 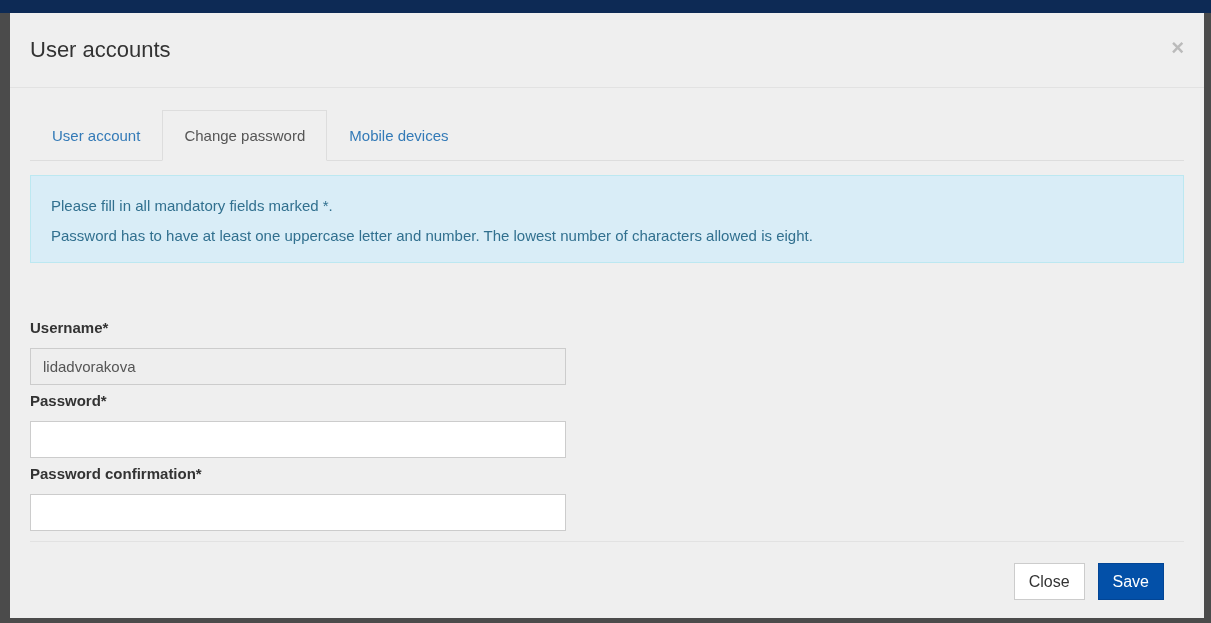 What do you see at coordinates (116, 474) in the screenshot?
I see `field-label: Password confirmation*` at bounding box center [116, 474].